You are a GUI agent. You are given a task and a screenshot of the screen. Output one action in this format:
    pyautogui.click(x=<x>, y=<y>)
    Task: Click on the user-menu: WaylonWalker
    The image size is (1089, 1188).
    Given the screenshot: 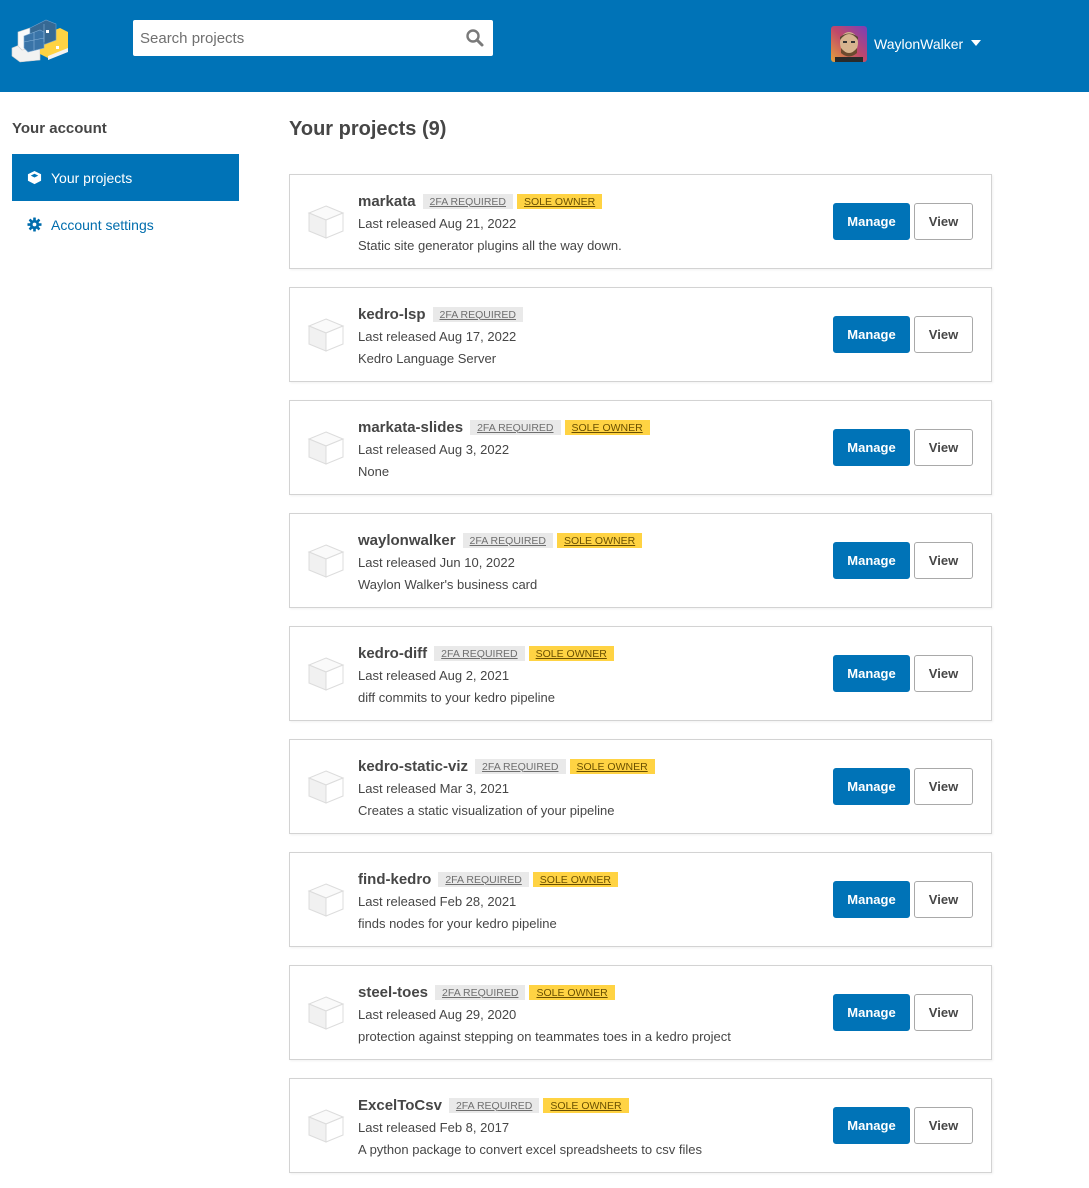 What is the action you would take?
    pyautogui.click(x=906, y=44)
    